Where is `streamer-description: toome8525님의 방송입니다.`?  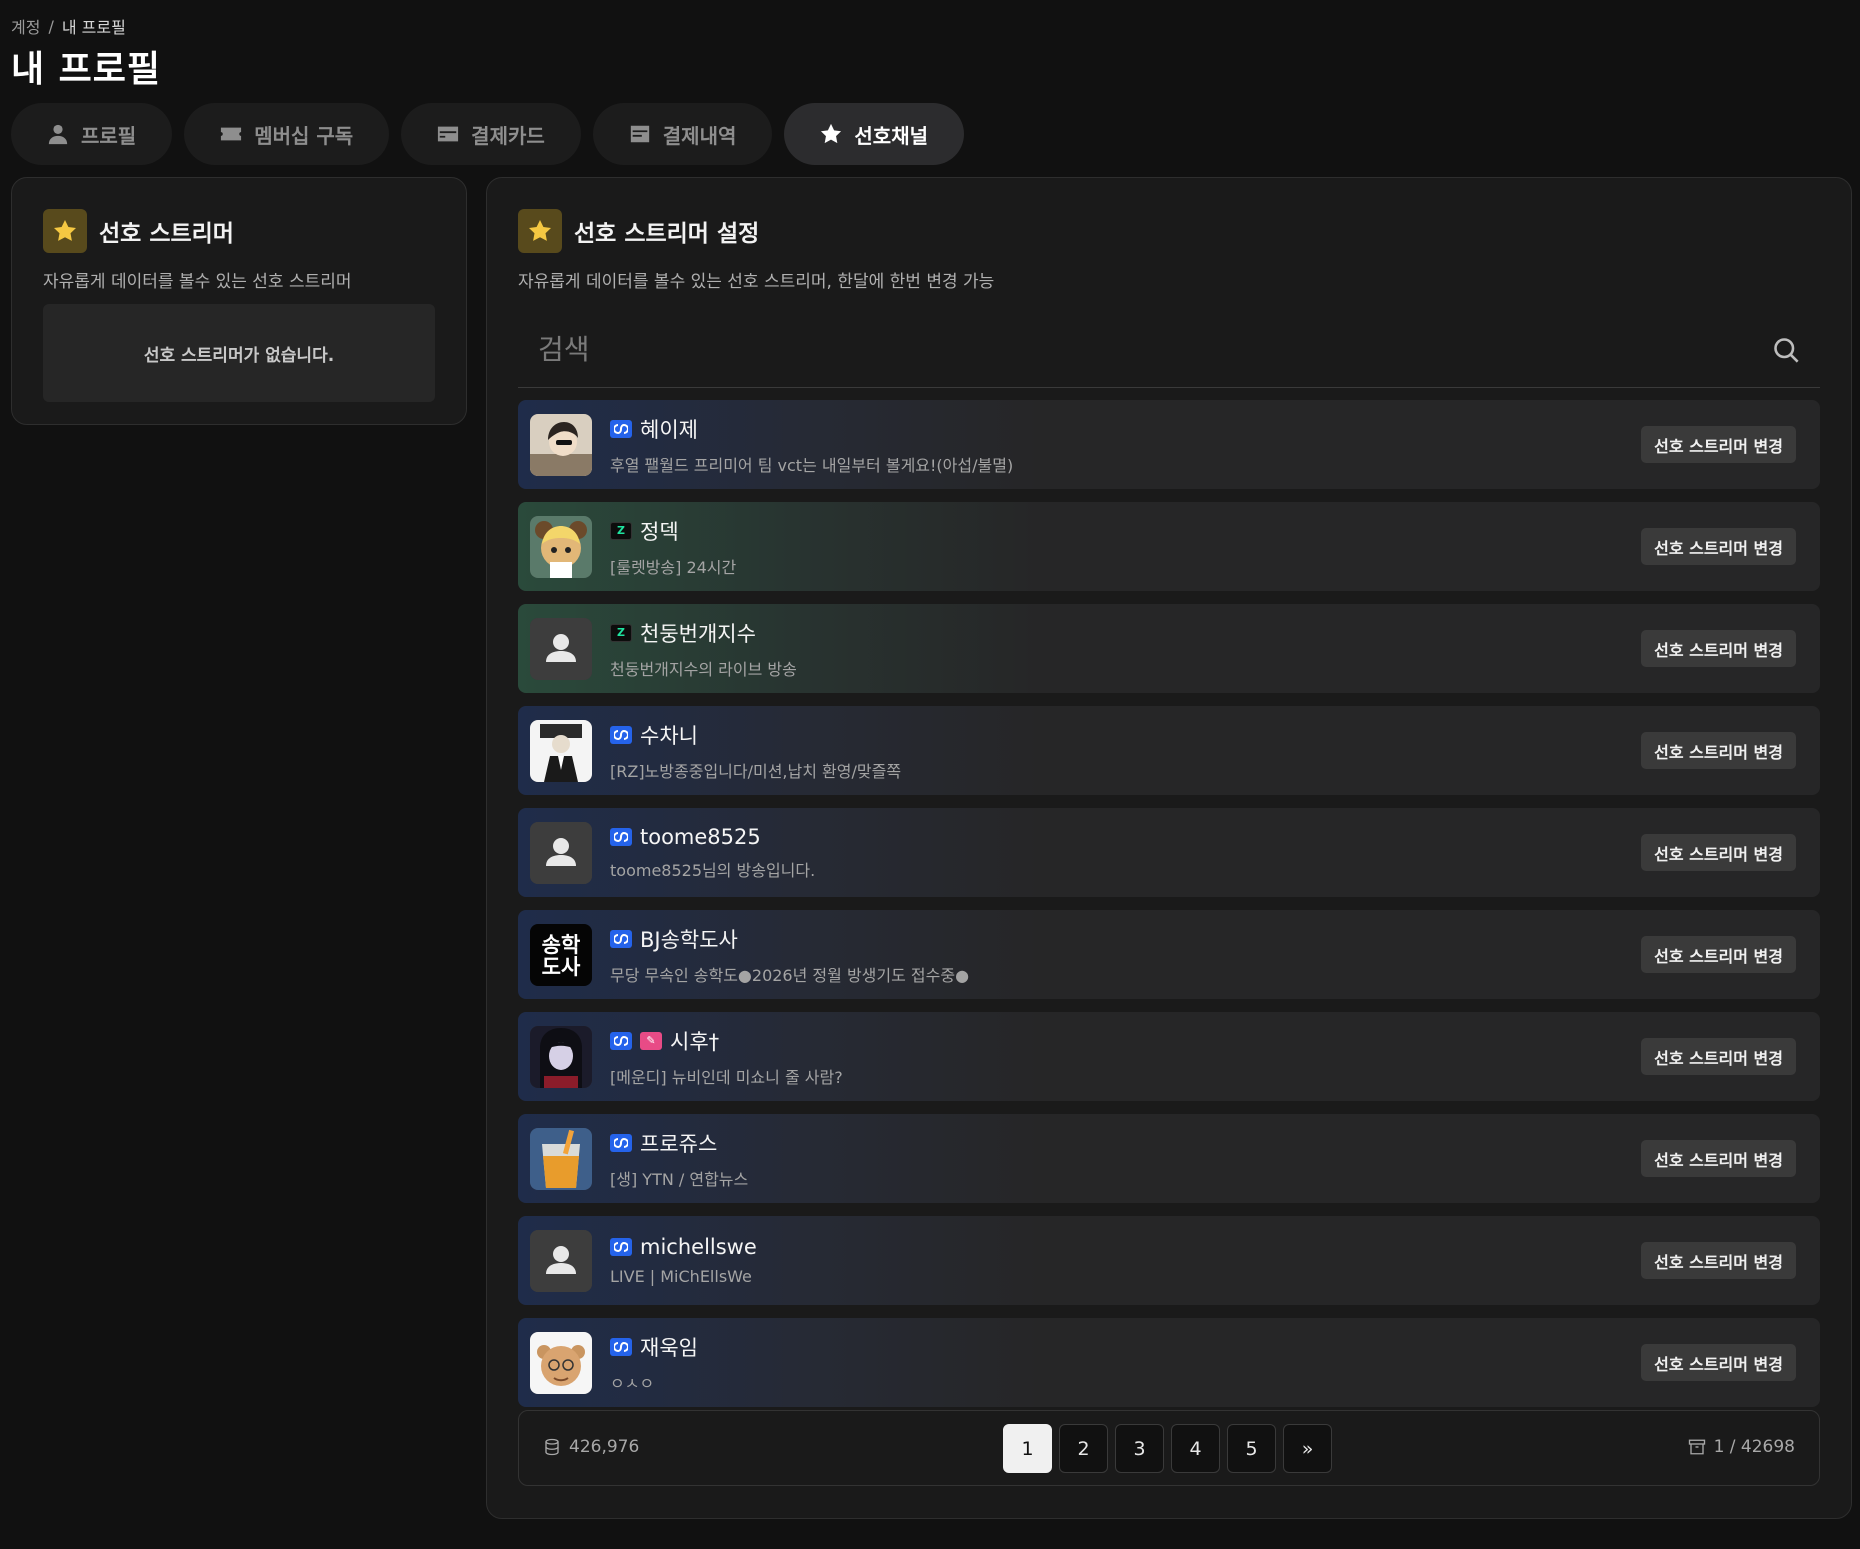
streamer-description: toome8525님의 방송입니다. is located at coordinates (713, 870).